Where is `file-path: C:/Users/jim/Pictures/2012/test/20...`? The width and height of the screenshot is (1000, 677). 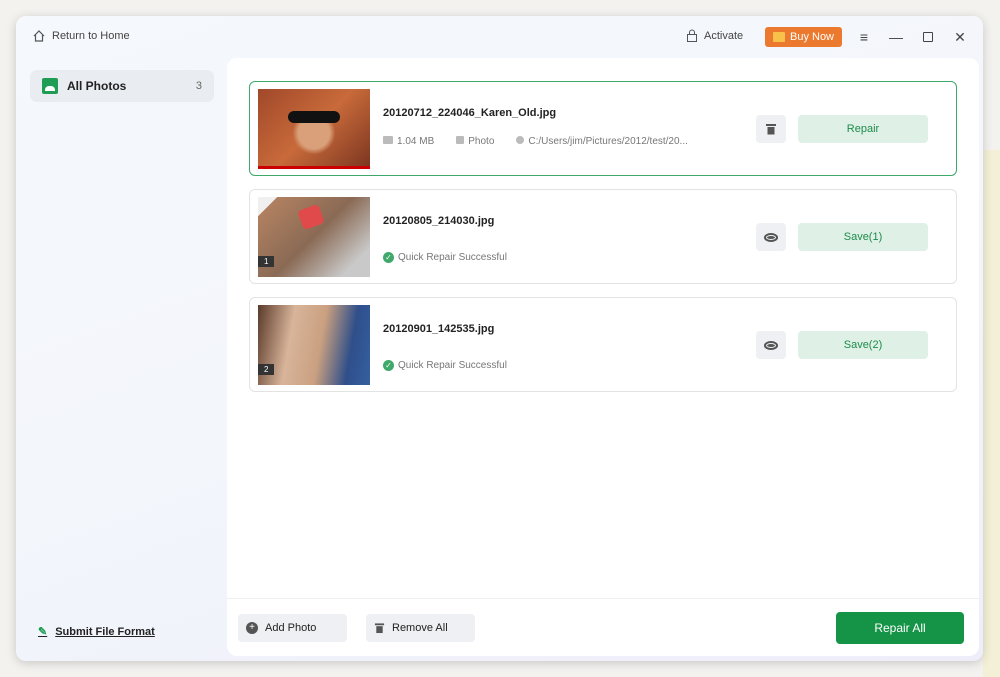
file-path: C:/Users/jim/Pictures/2012/test/20... is located at coordinates (602, 141).